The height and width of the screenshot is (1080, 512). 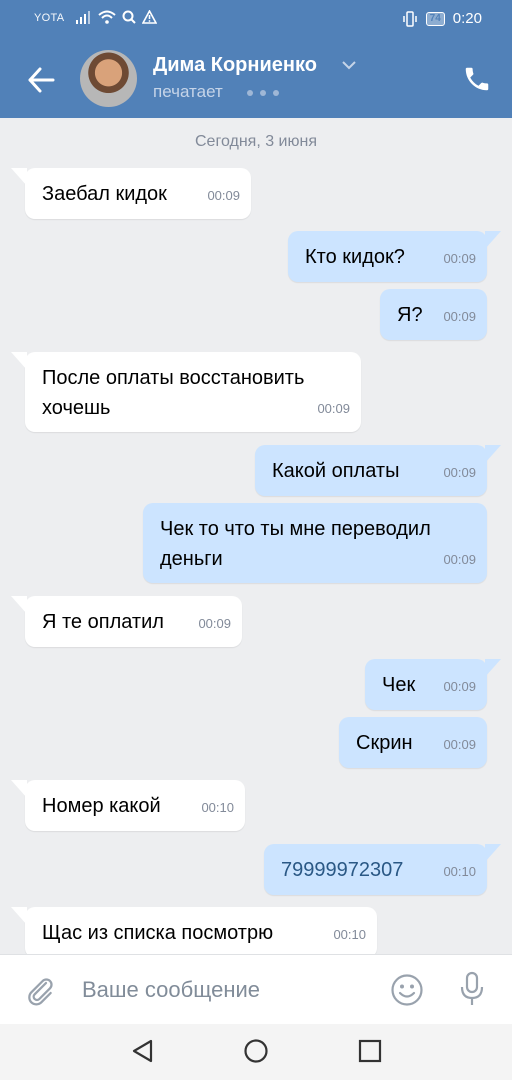 I want to click on search-icon, so click(x=129, y=17).